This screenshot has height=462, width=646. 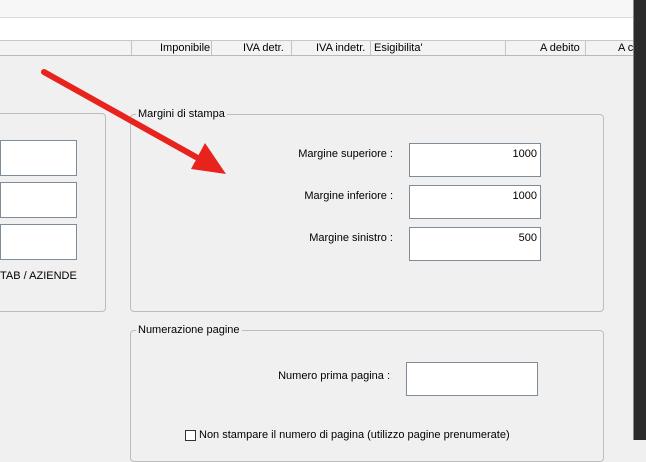 I want to click on annotation-arrow-icon, so click(x=133, y=121).